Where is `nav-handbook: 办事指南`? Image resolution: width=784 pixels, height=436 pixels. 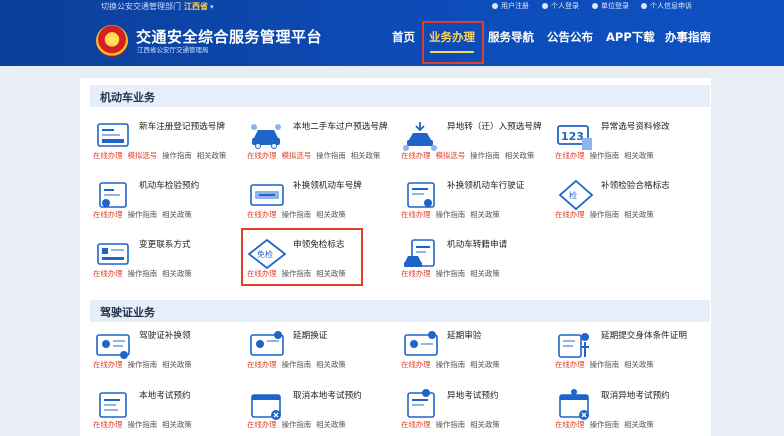 nav-handbook: 办事指南 is located at coordinates (688, 37).